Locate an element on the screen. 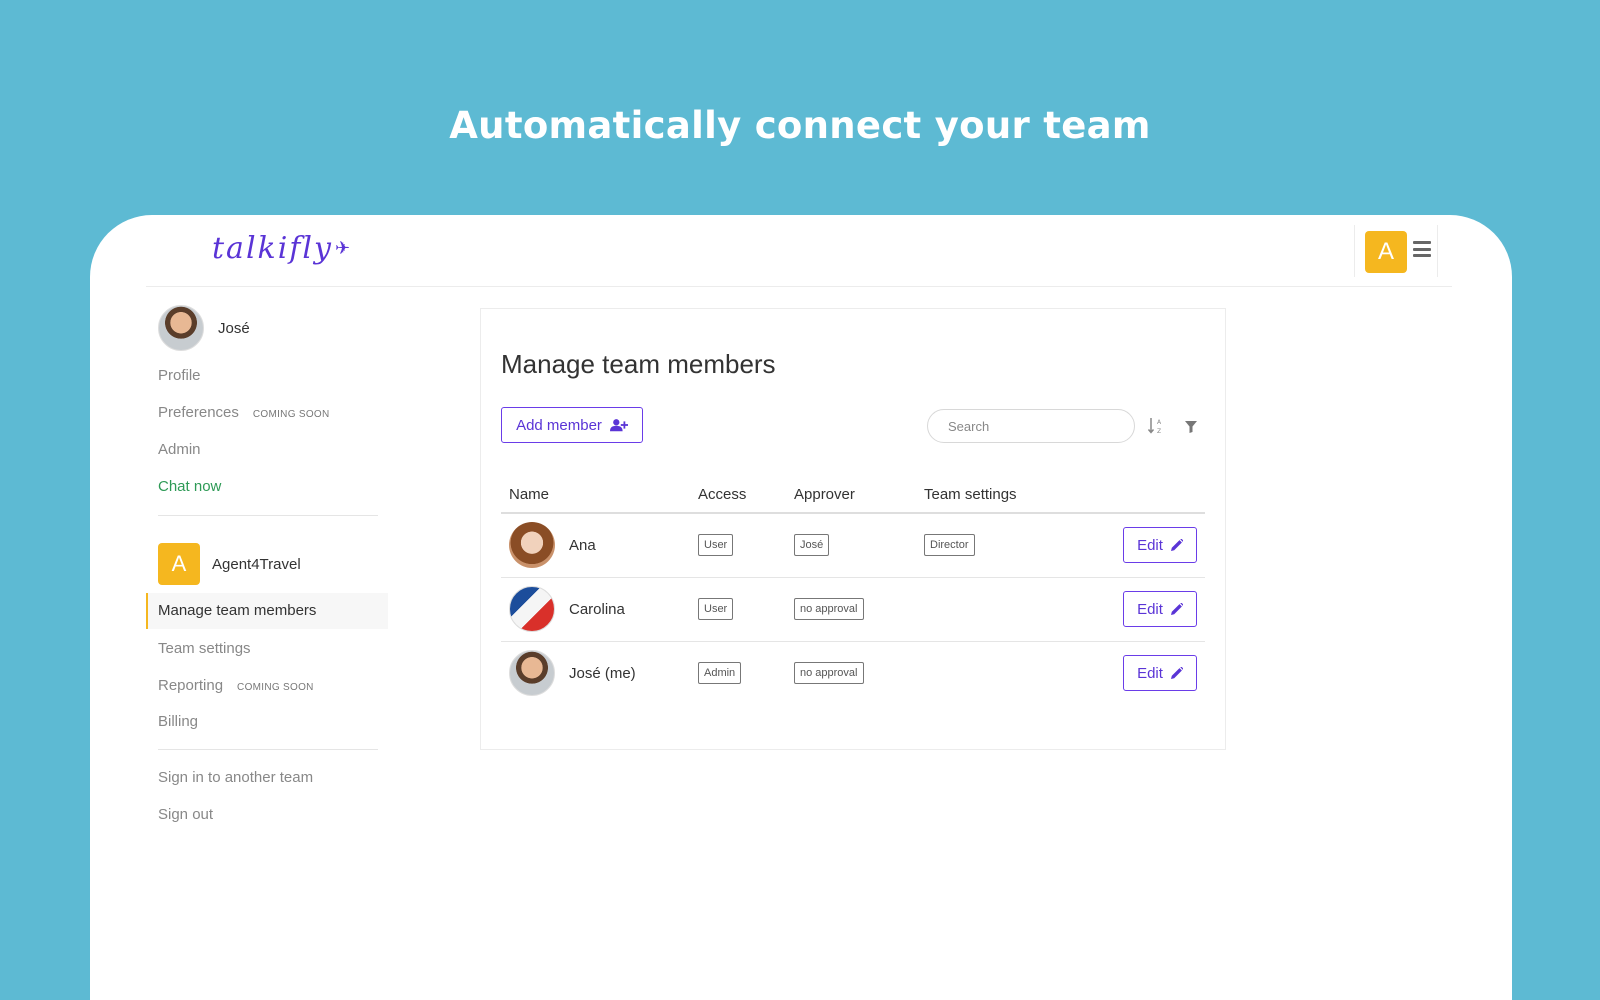 The width and height of the screenshot is (1600, 1000). column-header-team-settings: Team settings is located at coordinates (981, 495).